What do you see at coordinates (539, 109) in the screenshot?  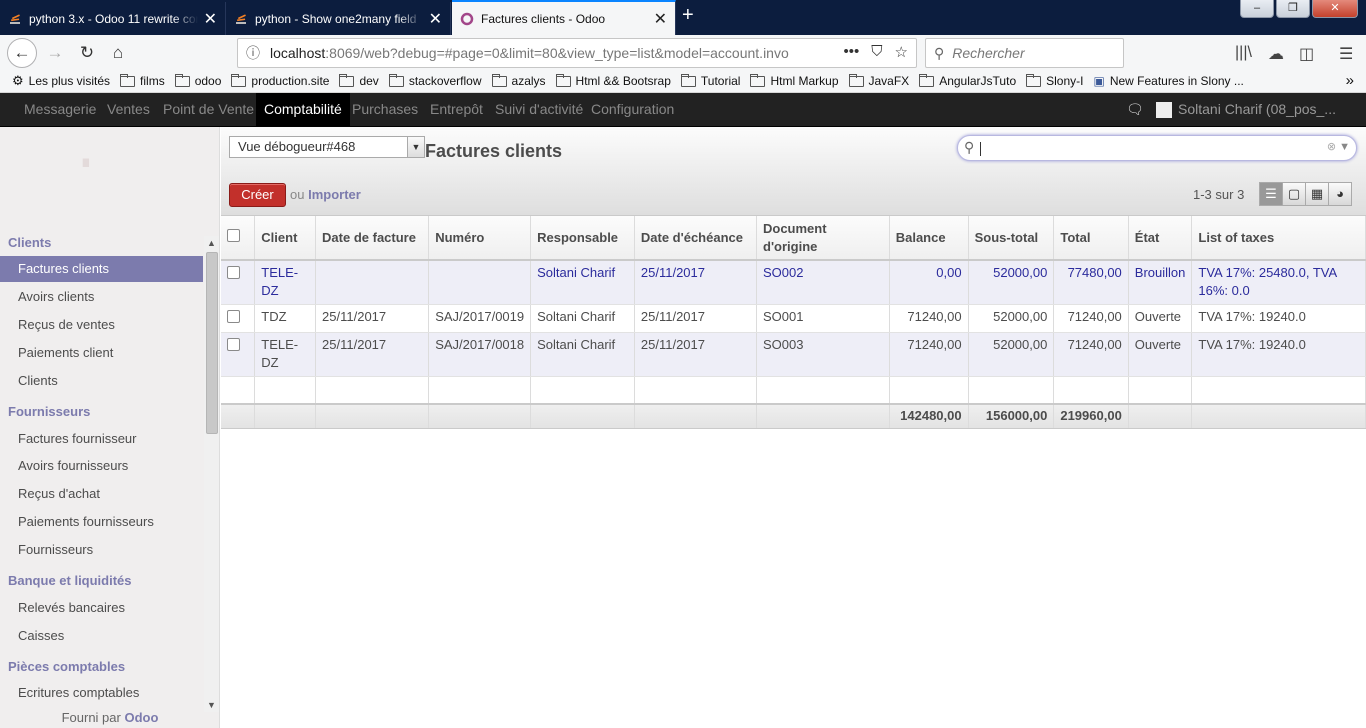 I see `menu-suivi-activite: Suivi d'activité` at bounding box center [539, 109].